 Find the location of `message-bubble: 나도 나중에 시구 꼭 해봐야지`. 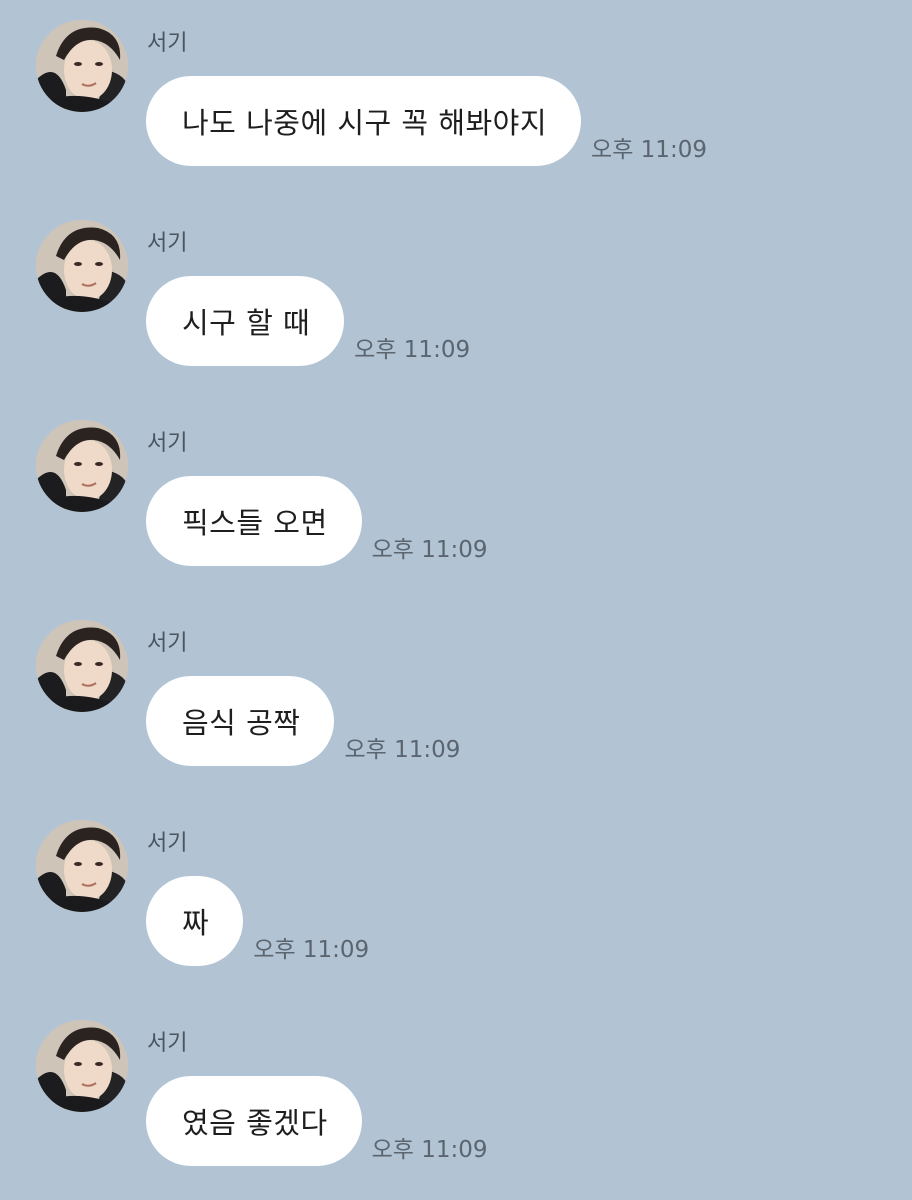

message-bubble: 나도 나중에 시구 꼭 해봐야지 is located at coordinates (364, 121).